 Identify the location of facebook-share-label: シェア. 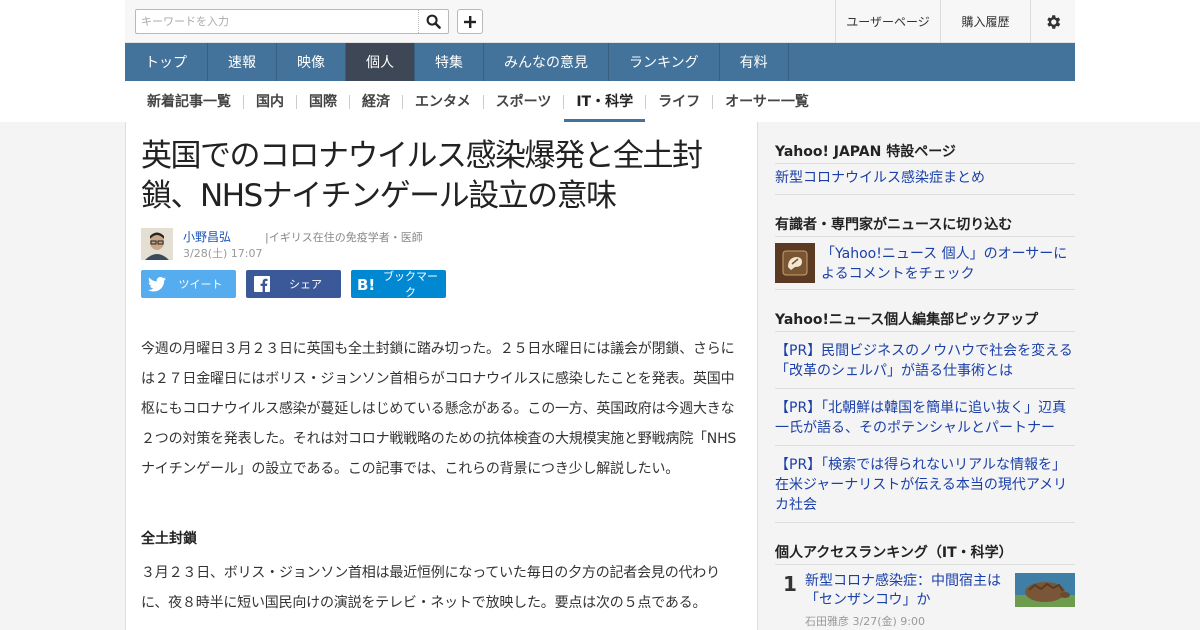
(305, 284).